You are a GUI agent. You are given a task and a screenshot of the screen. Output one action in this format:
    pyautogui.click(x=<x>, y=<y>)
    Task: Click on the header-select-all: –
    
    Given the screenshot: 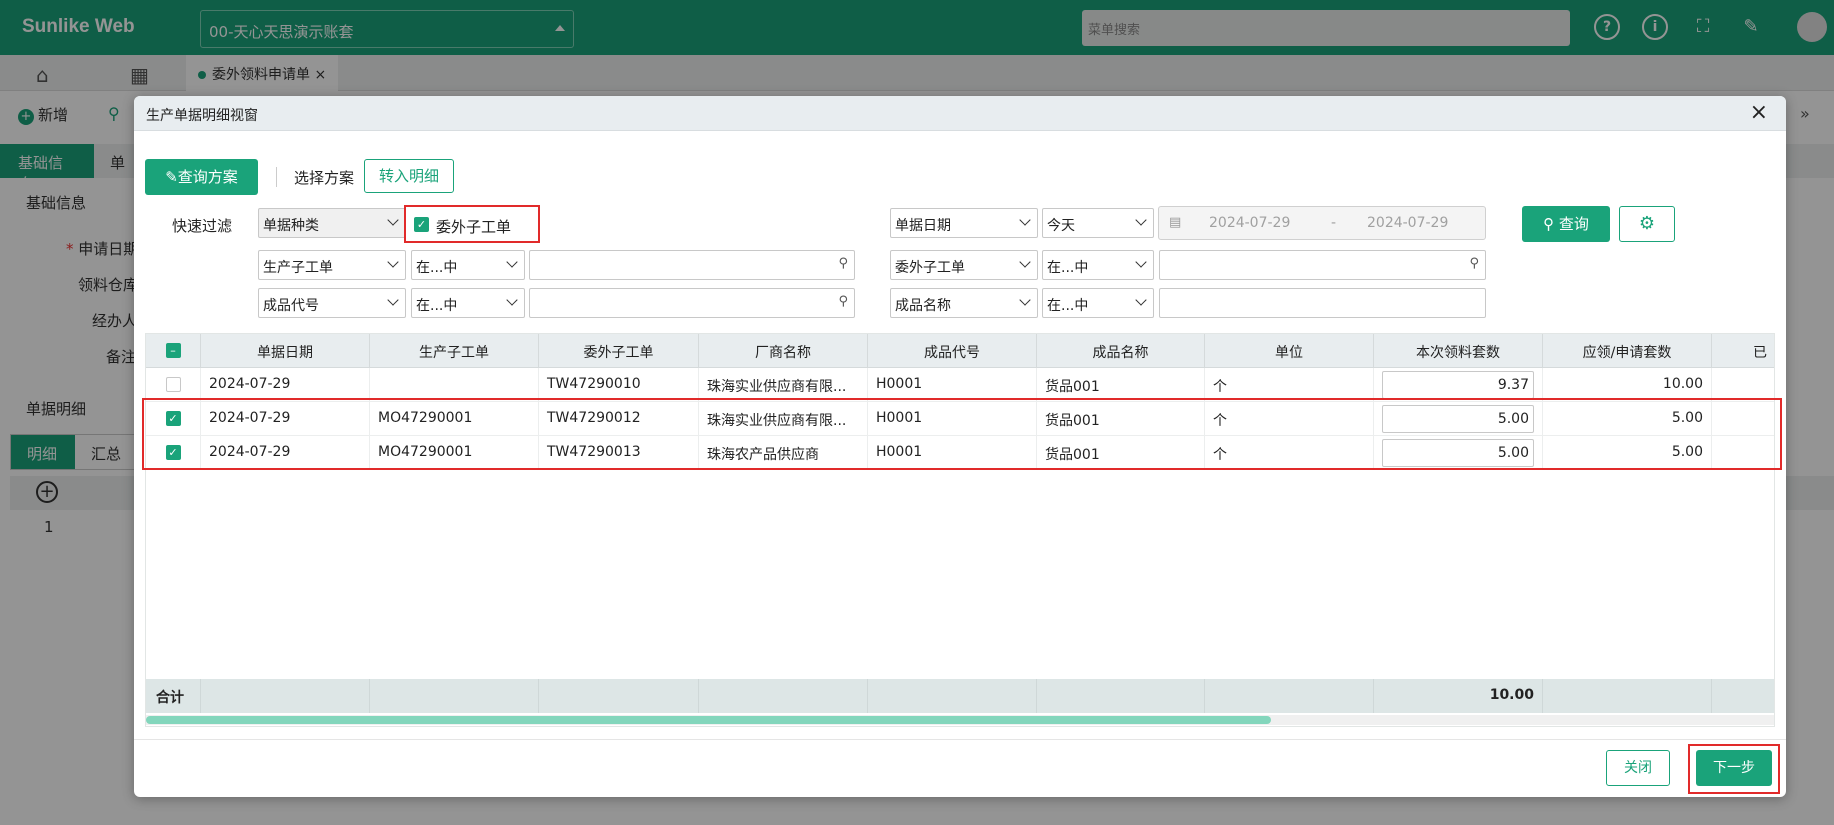 What is the action you would take?
    pyautogui.click(x=173, y=351)
    